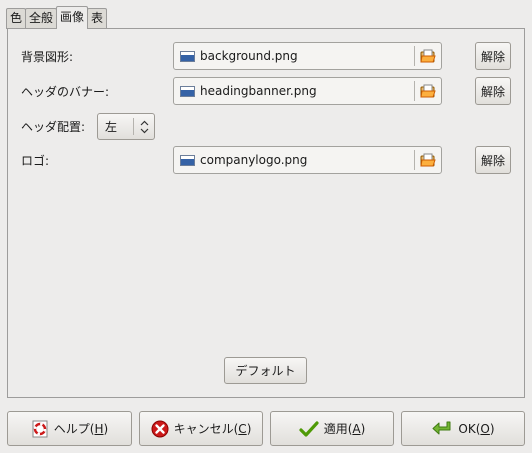 Image resolution: width=532 pixels, height=453 pixels. Describe the element at coordinates (265, 370) in the screenshot. I see `default-button: デフォルト` at that location.